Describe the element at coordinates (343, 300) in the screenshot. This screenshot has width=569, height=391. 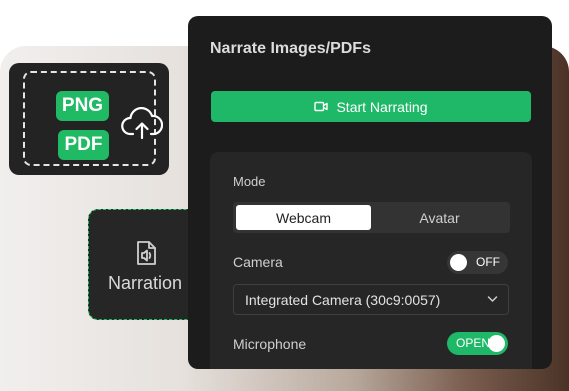
I see `camera-select-value: Integrated Camera (30c9:0057)` at that location.